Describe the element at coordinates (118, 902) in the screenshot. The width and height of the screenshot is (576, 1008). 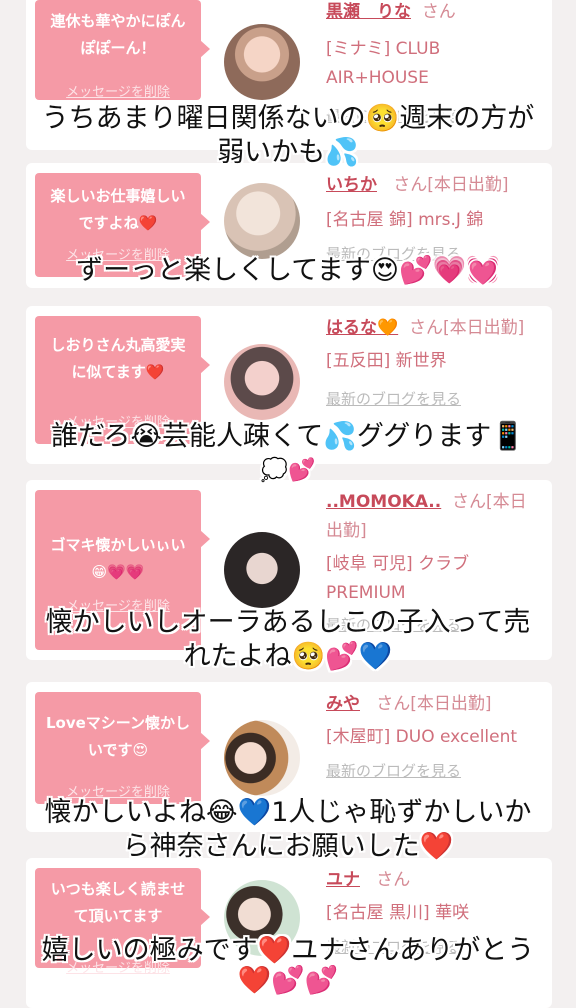
I see `message-text: いつも楽しく読ませて頂いてます` at that location.